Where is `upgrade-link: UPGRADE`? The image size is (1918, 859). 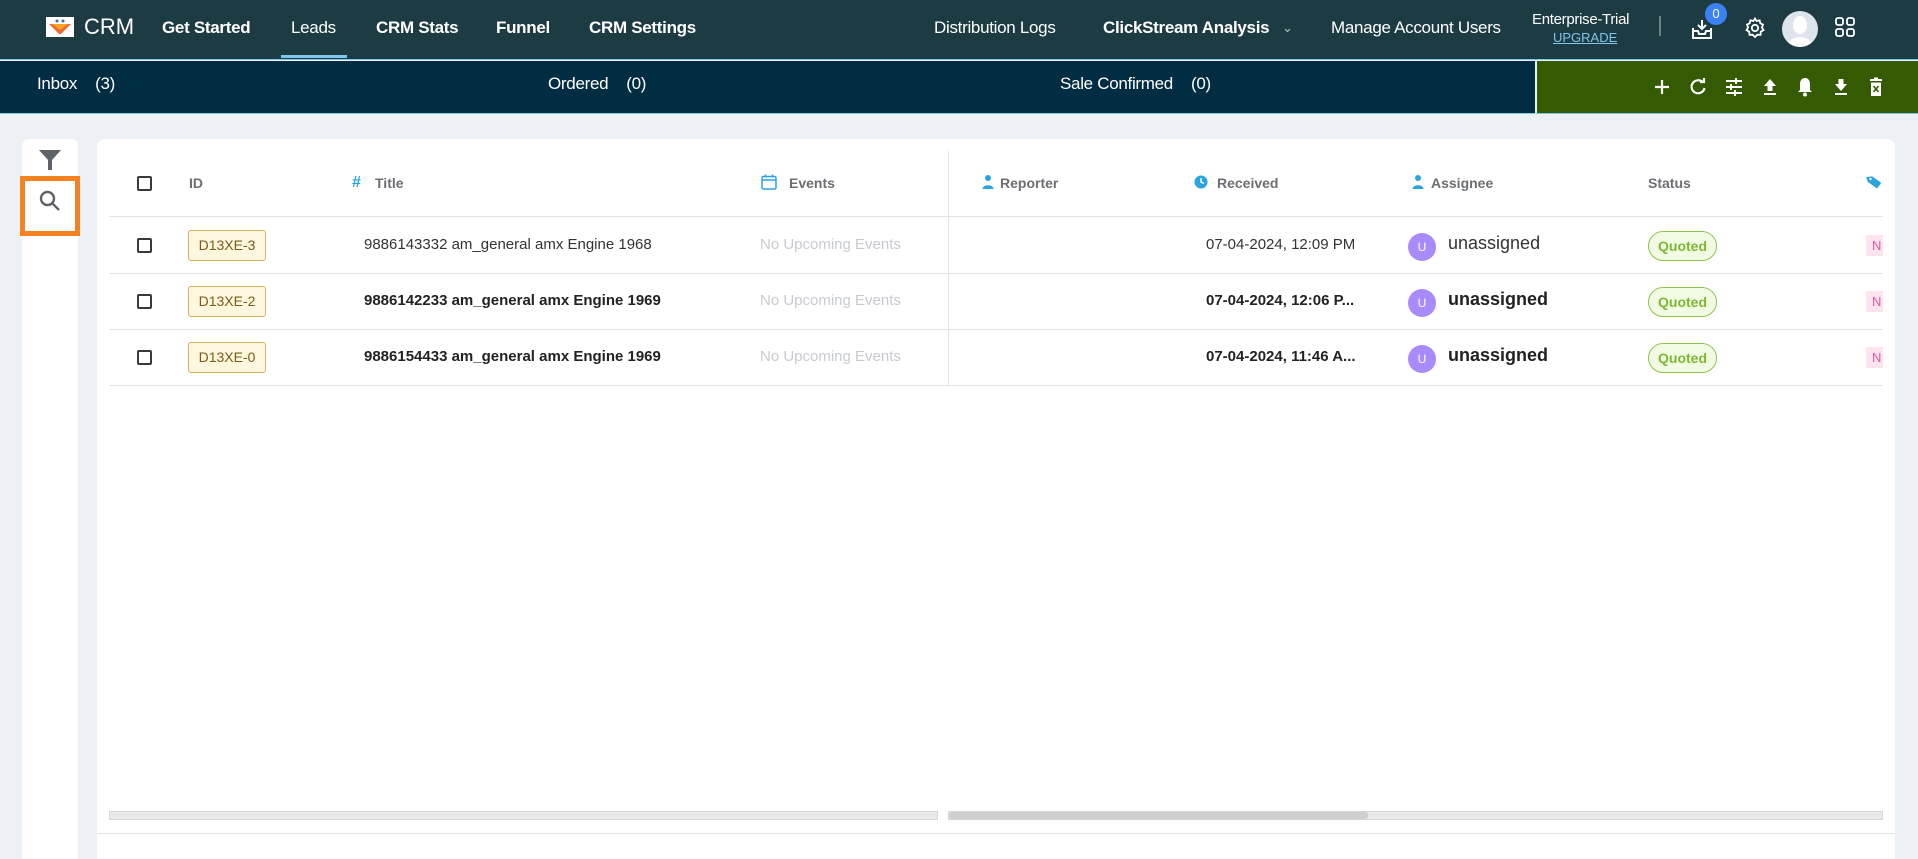
upgrade-link: UPGRADE is located at coordinates (1585, 37).